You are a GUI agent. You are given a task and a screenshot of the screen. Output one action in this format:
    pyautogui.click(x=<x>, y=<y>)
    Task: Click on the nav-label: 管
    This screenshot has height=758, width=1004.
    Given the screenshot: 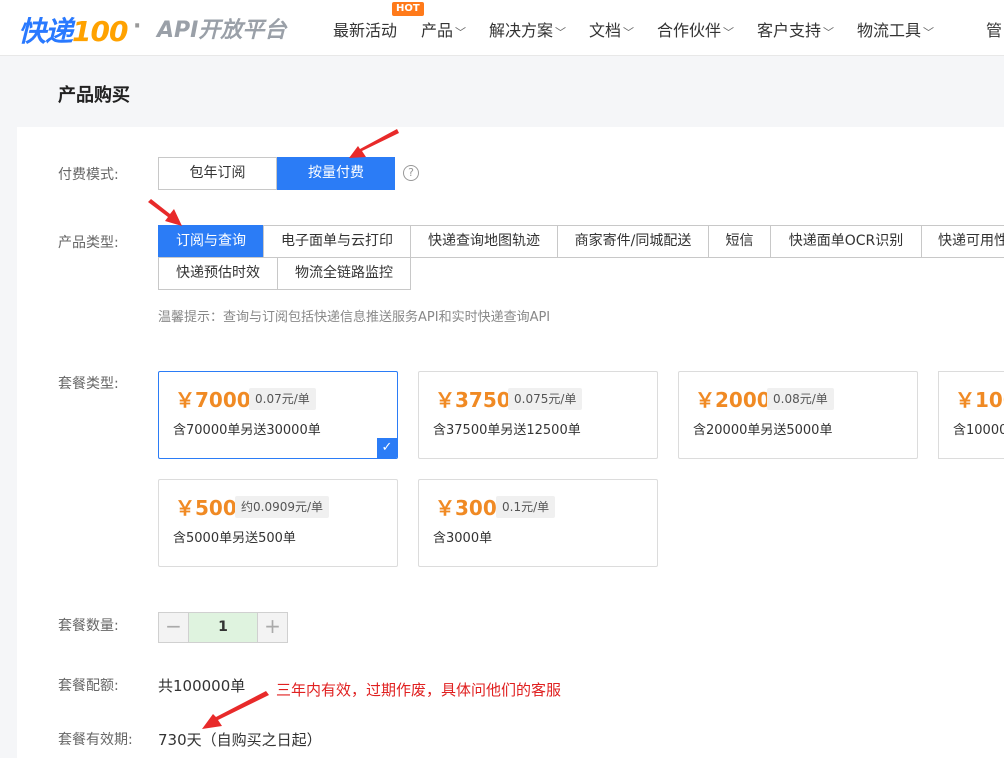 What is the action you would take?
    pyautogui.click(x=994, y=30)
    